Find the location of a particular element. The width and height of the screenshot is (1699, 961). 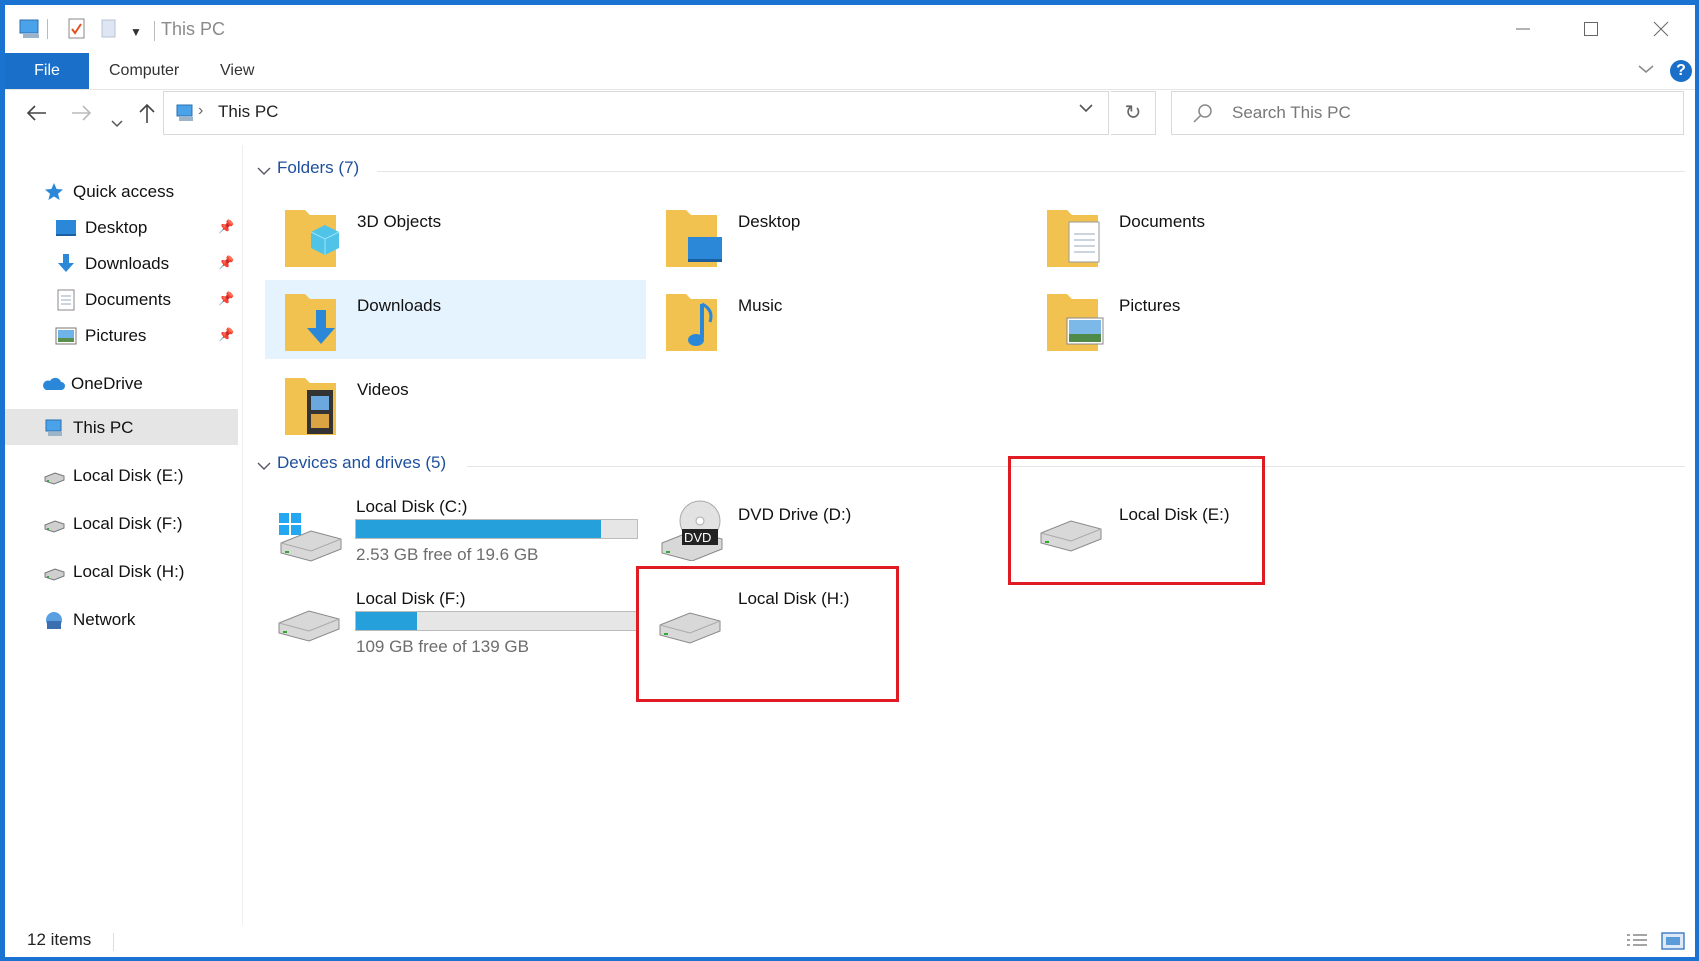

star-icon is located at coordinates (54, 192).